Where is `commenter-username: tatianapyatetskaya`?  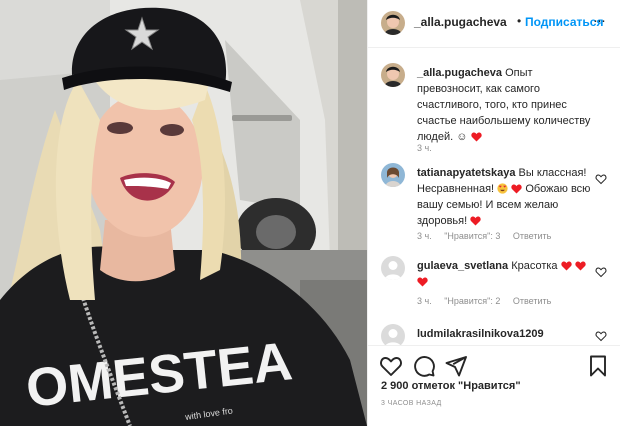 commenter-username: tatianapyatetskaya is located at coordinates (466, 173).